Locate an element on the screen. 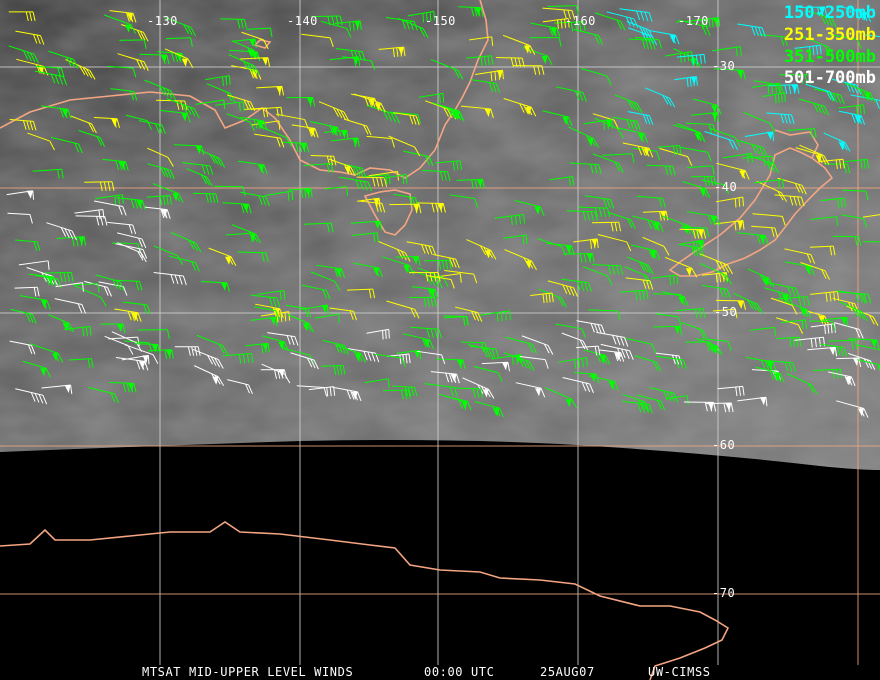  lat-label: -60 is located at coordinates (724, 445).